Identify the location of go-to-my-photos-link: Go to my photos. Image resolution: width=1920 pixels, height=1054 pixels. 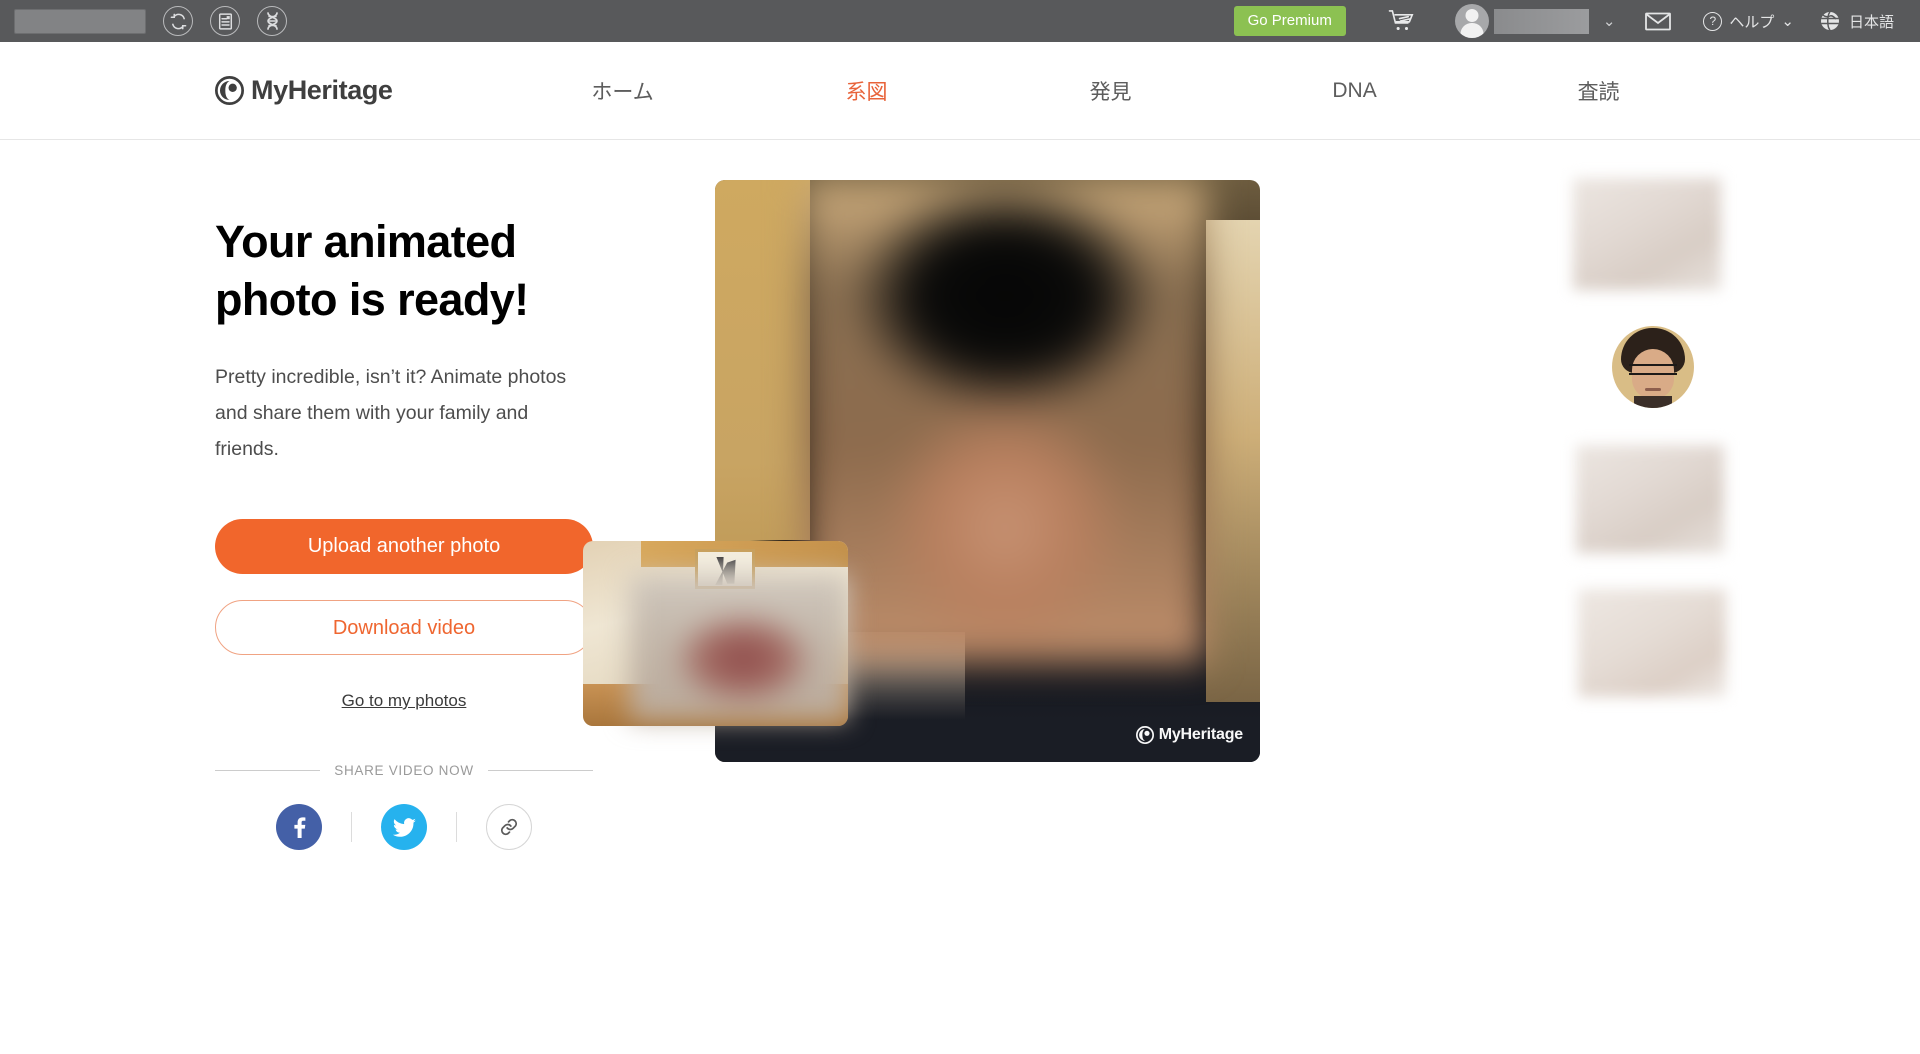
(404, 701).